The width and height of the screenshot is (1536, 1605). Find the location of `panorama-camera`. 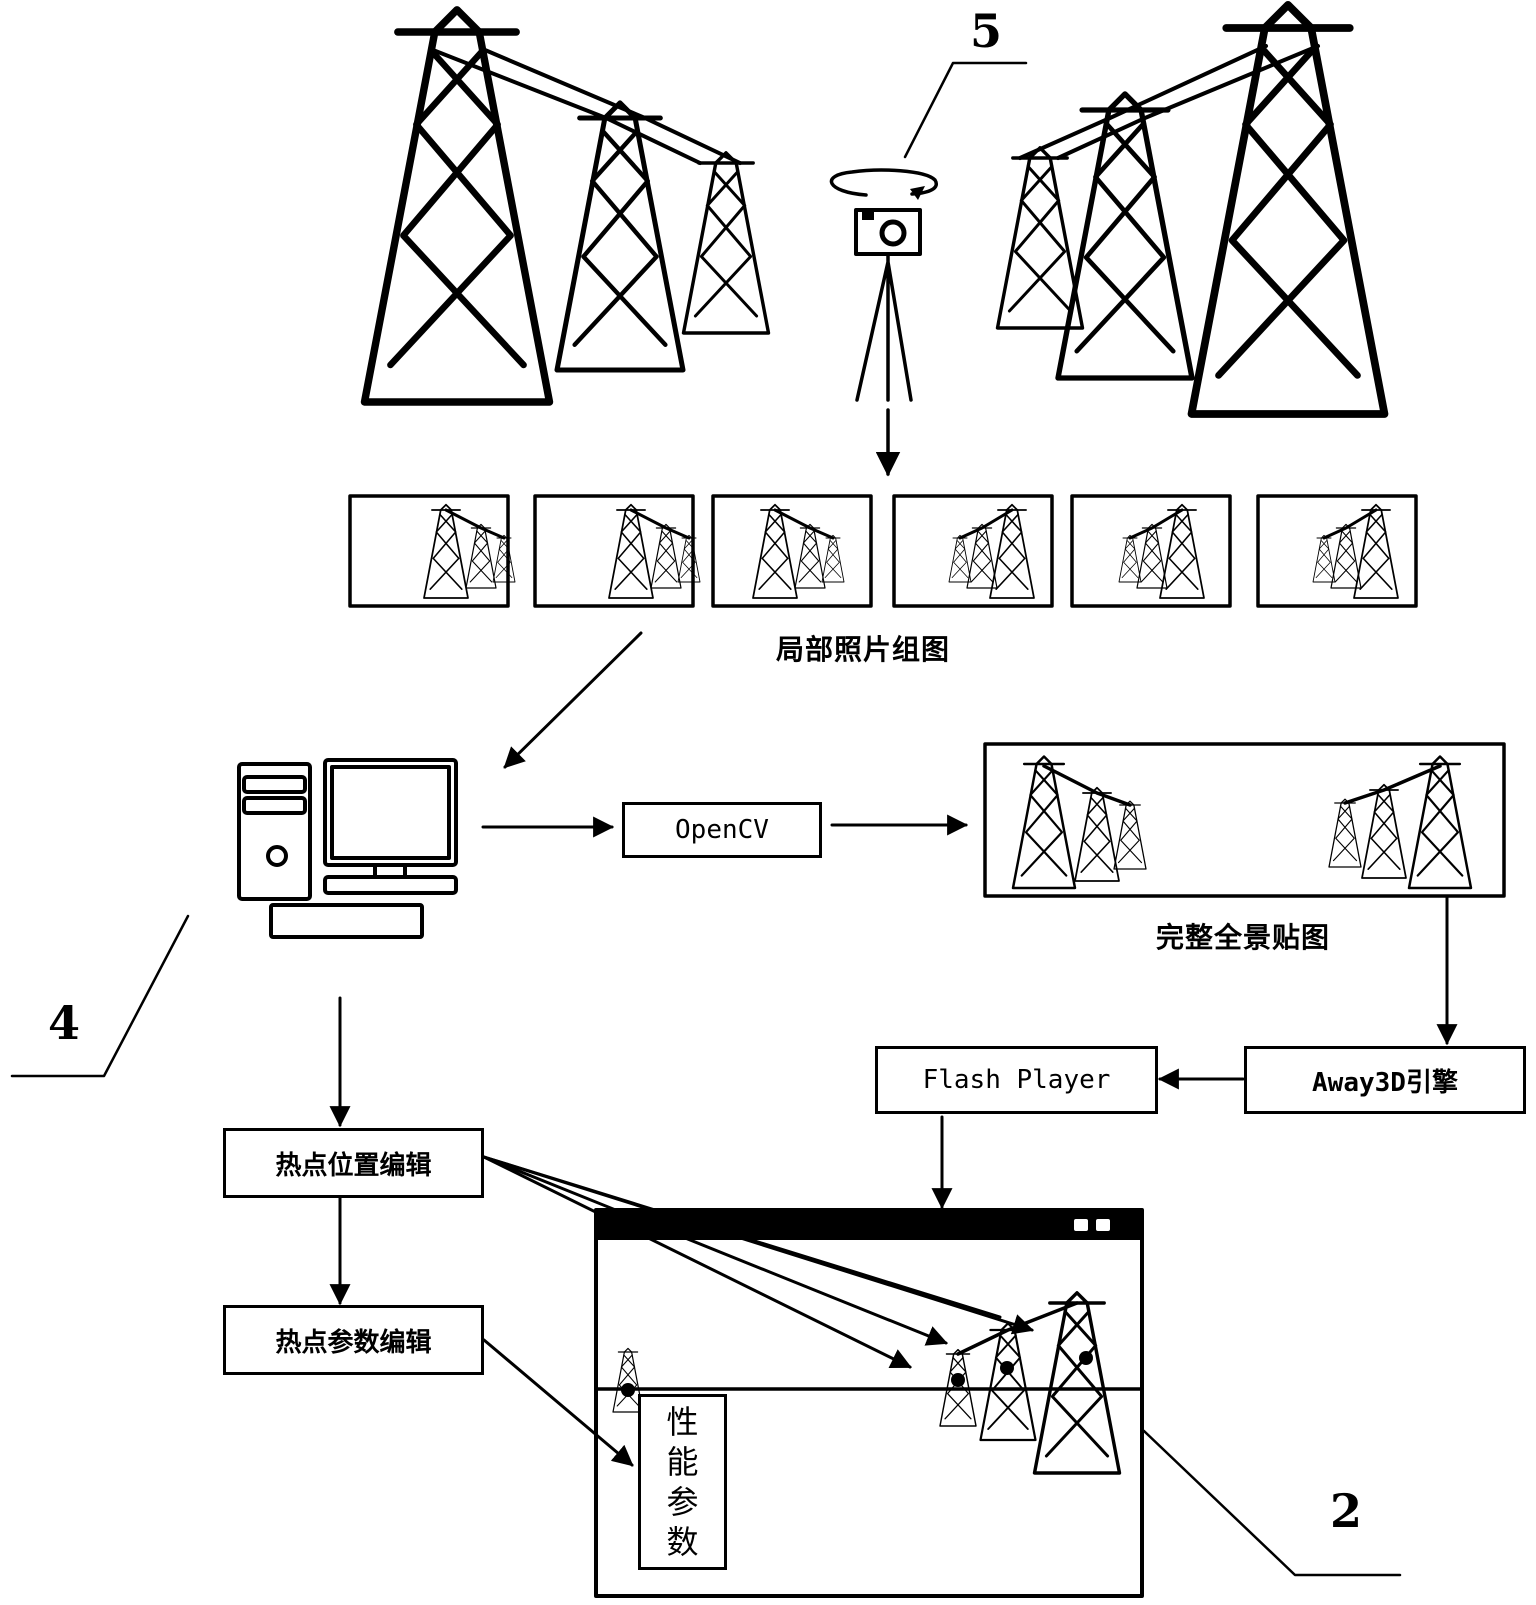

panorama-camera is located at coordinates (928, 269).